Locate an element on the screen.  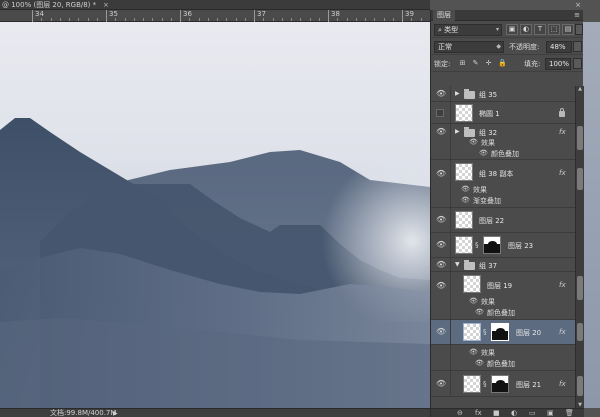
filter-adjustment-icon: ◐ is located at coordinates (526, 29).